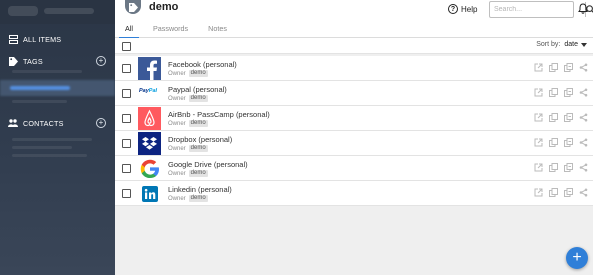 The width and height of the screenshot is (593, 275). I want to click on tab-bar: All Passwords Notes, so click(176, 30).